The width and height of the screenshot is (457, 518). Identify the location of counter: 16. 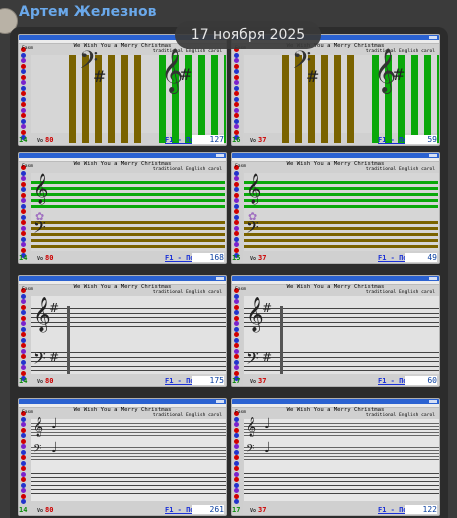
(236, 140).